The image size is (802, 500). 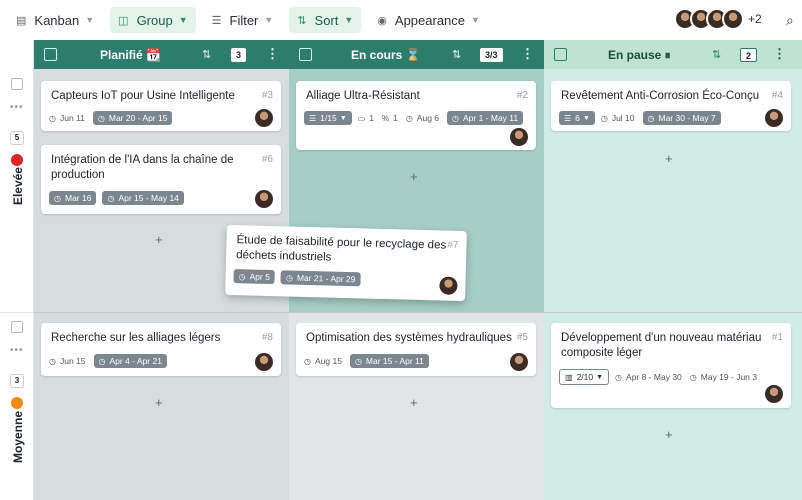 I want to click on appearance-button: ◉ Appearance ▼, so click(x=428, y=20).